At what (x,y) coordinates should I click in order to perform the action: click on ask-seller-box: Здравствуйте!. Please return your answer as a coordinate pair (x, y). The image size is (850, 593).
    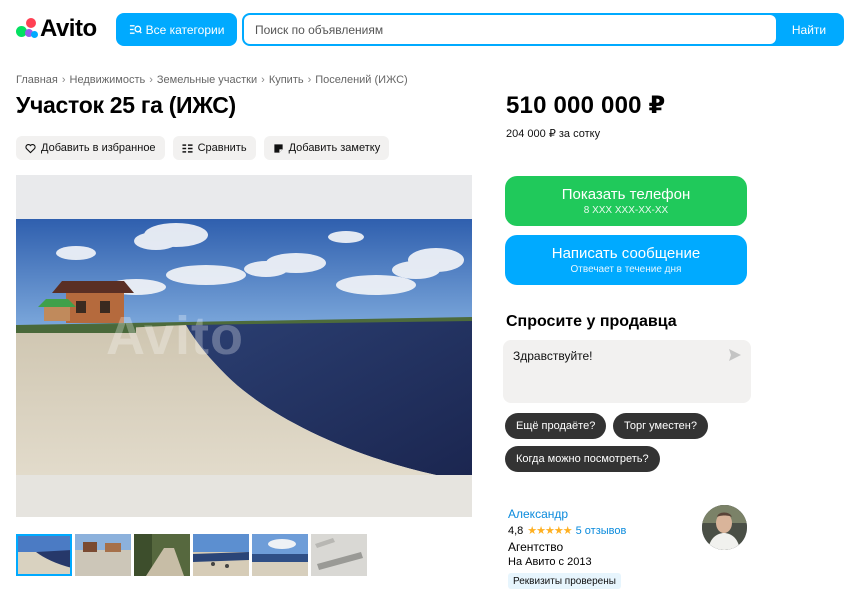
    Looking at the image, I should click on (627, 371).